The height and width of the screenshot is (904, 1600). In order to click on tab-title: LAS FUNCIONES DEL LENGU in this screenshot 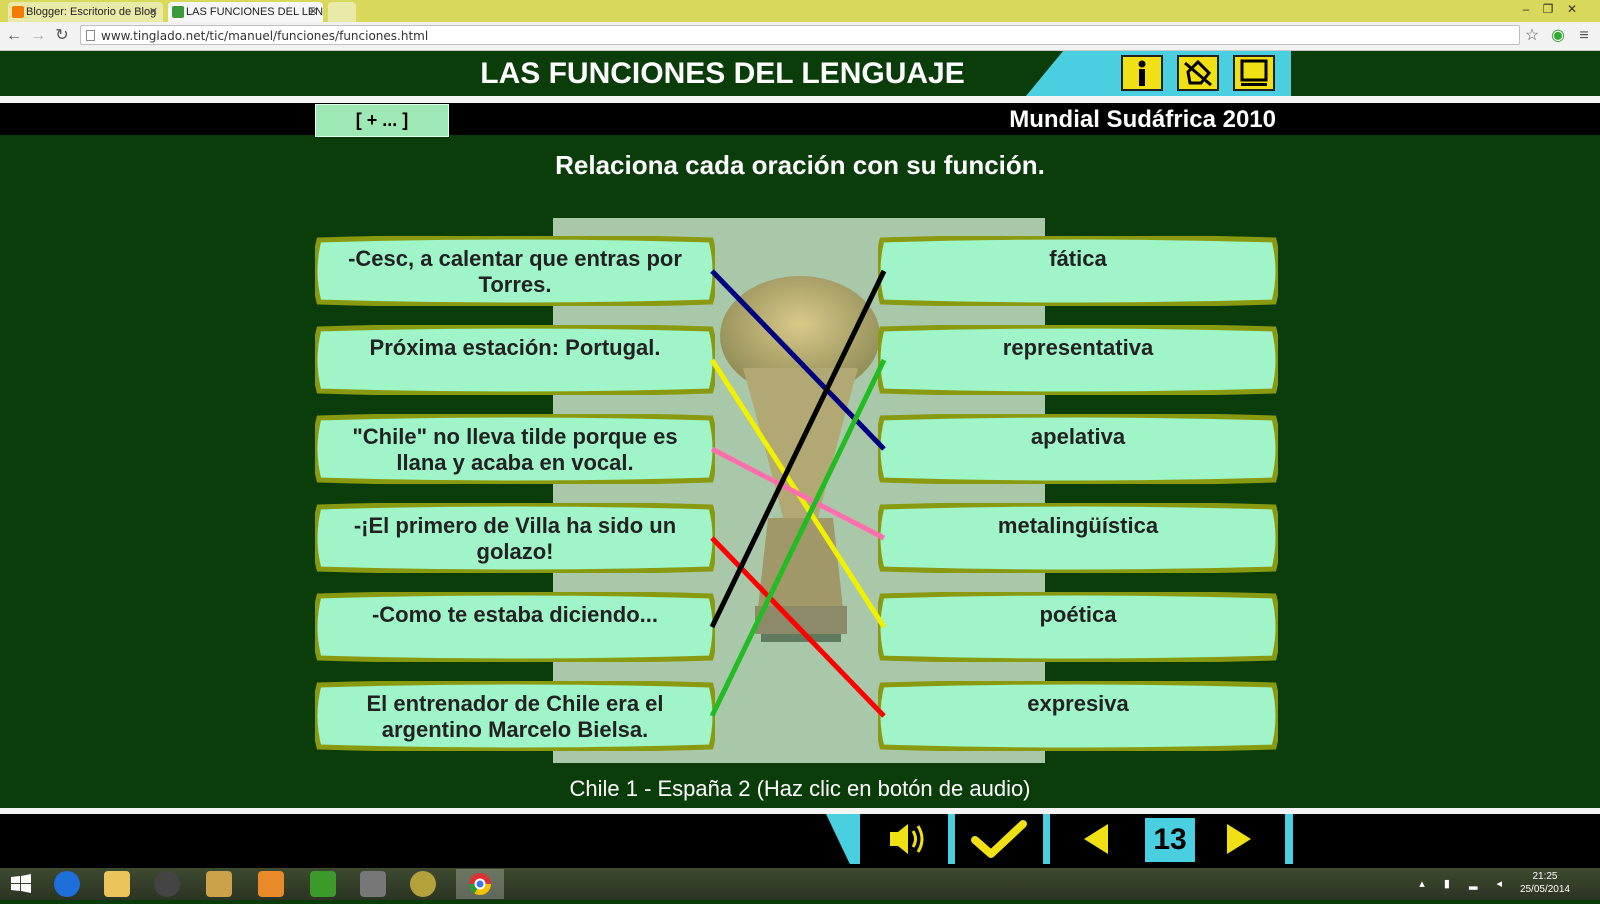, I will do `click(254, 12)`.